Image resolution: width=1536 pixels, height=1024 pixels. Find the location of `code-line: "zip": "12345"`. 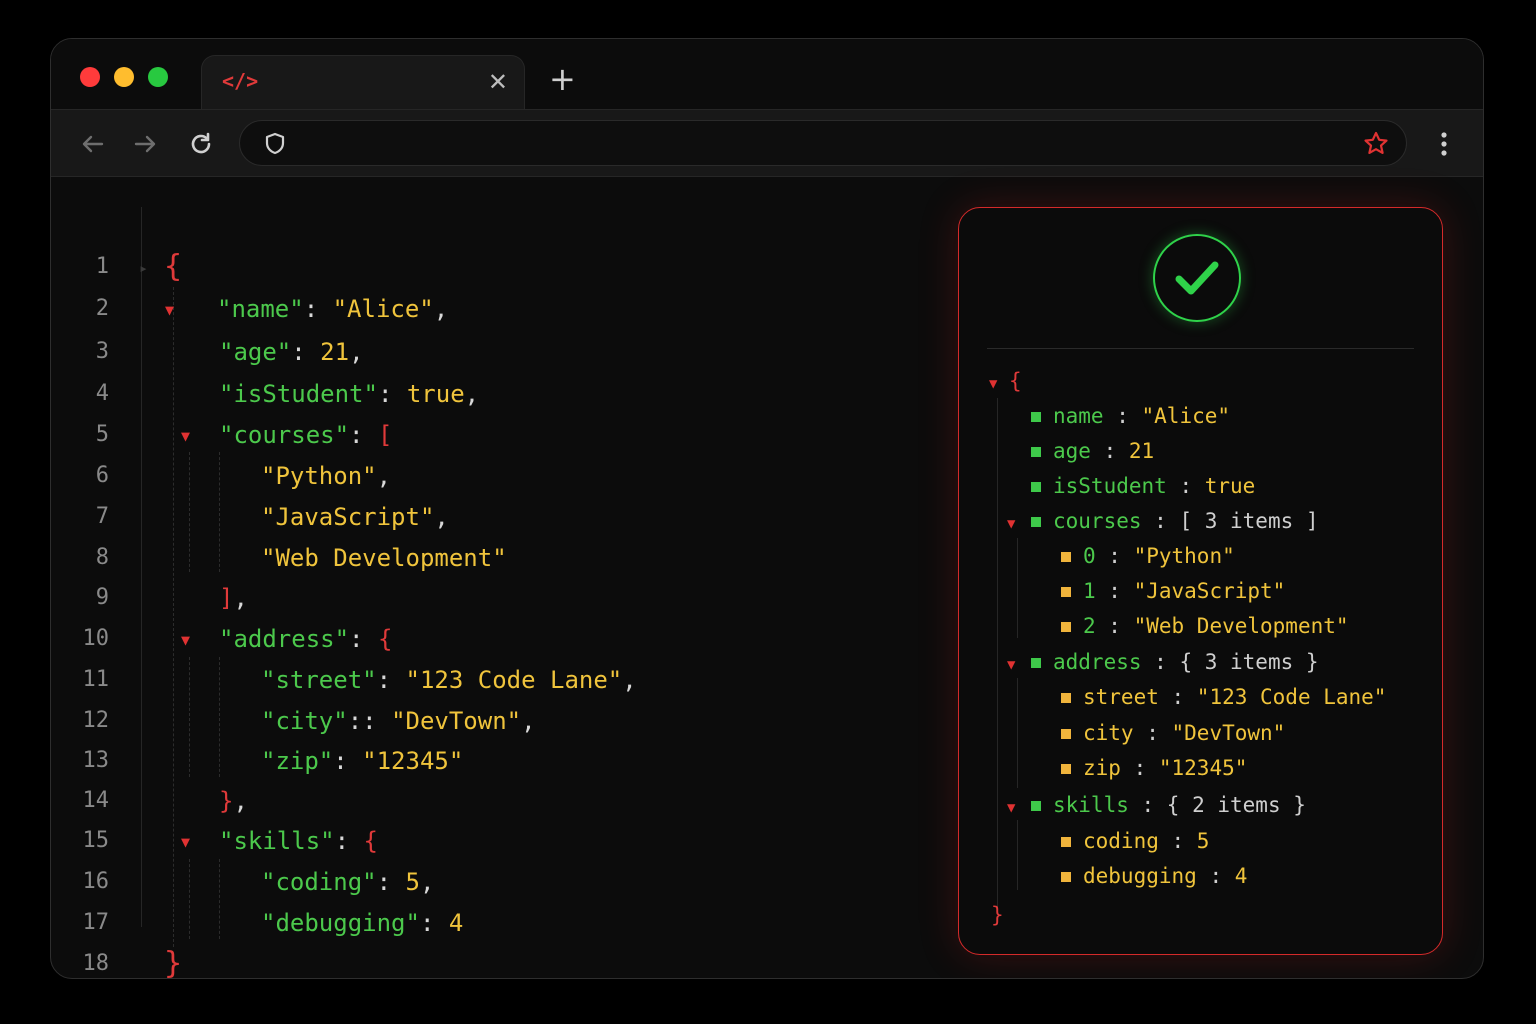

code-line: "zip": "12345" is located at coordinates (362, 761).